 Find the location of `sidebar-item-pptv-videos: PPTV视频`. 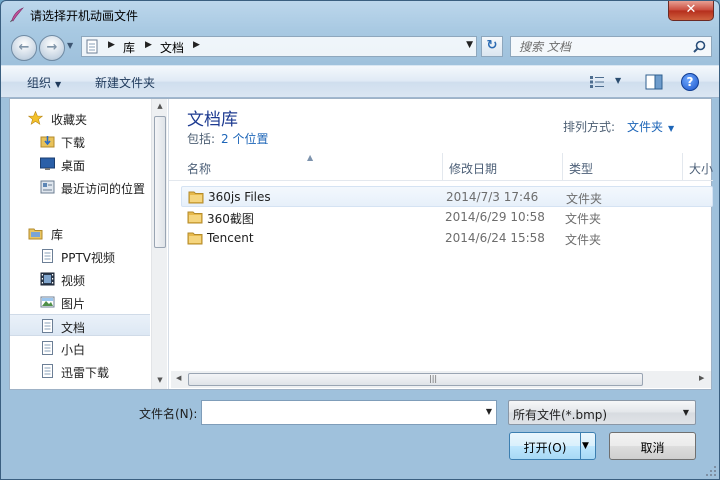

sidebar-item-pptv-videos: PPTV视频 is located at coordinates (80, 256).